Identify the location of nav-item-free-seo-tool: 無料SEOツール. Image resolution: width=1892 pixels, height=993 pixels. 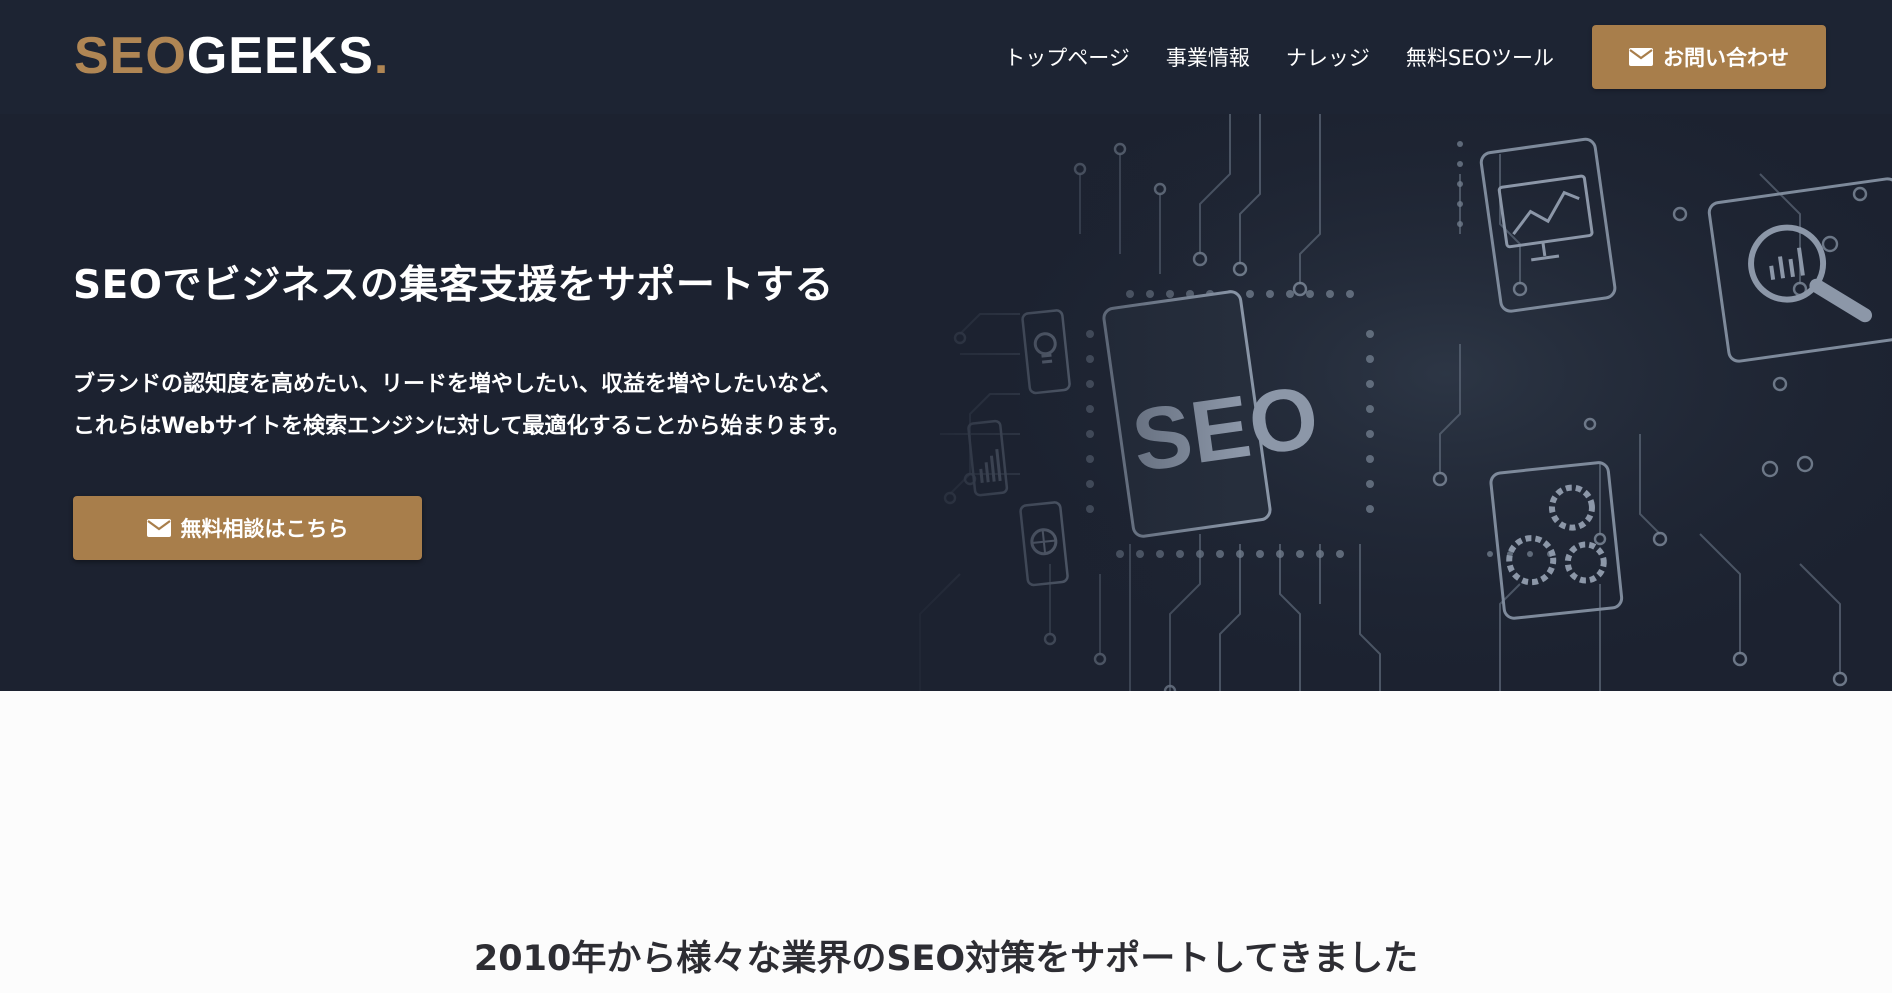
(1480, 57).